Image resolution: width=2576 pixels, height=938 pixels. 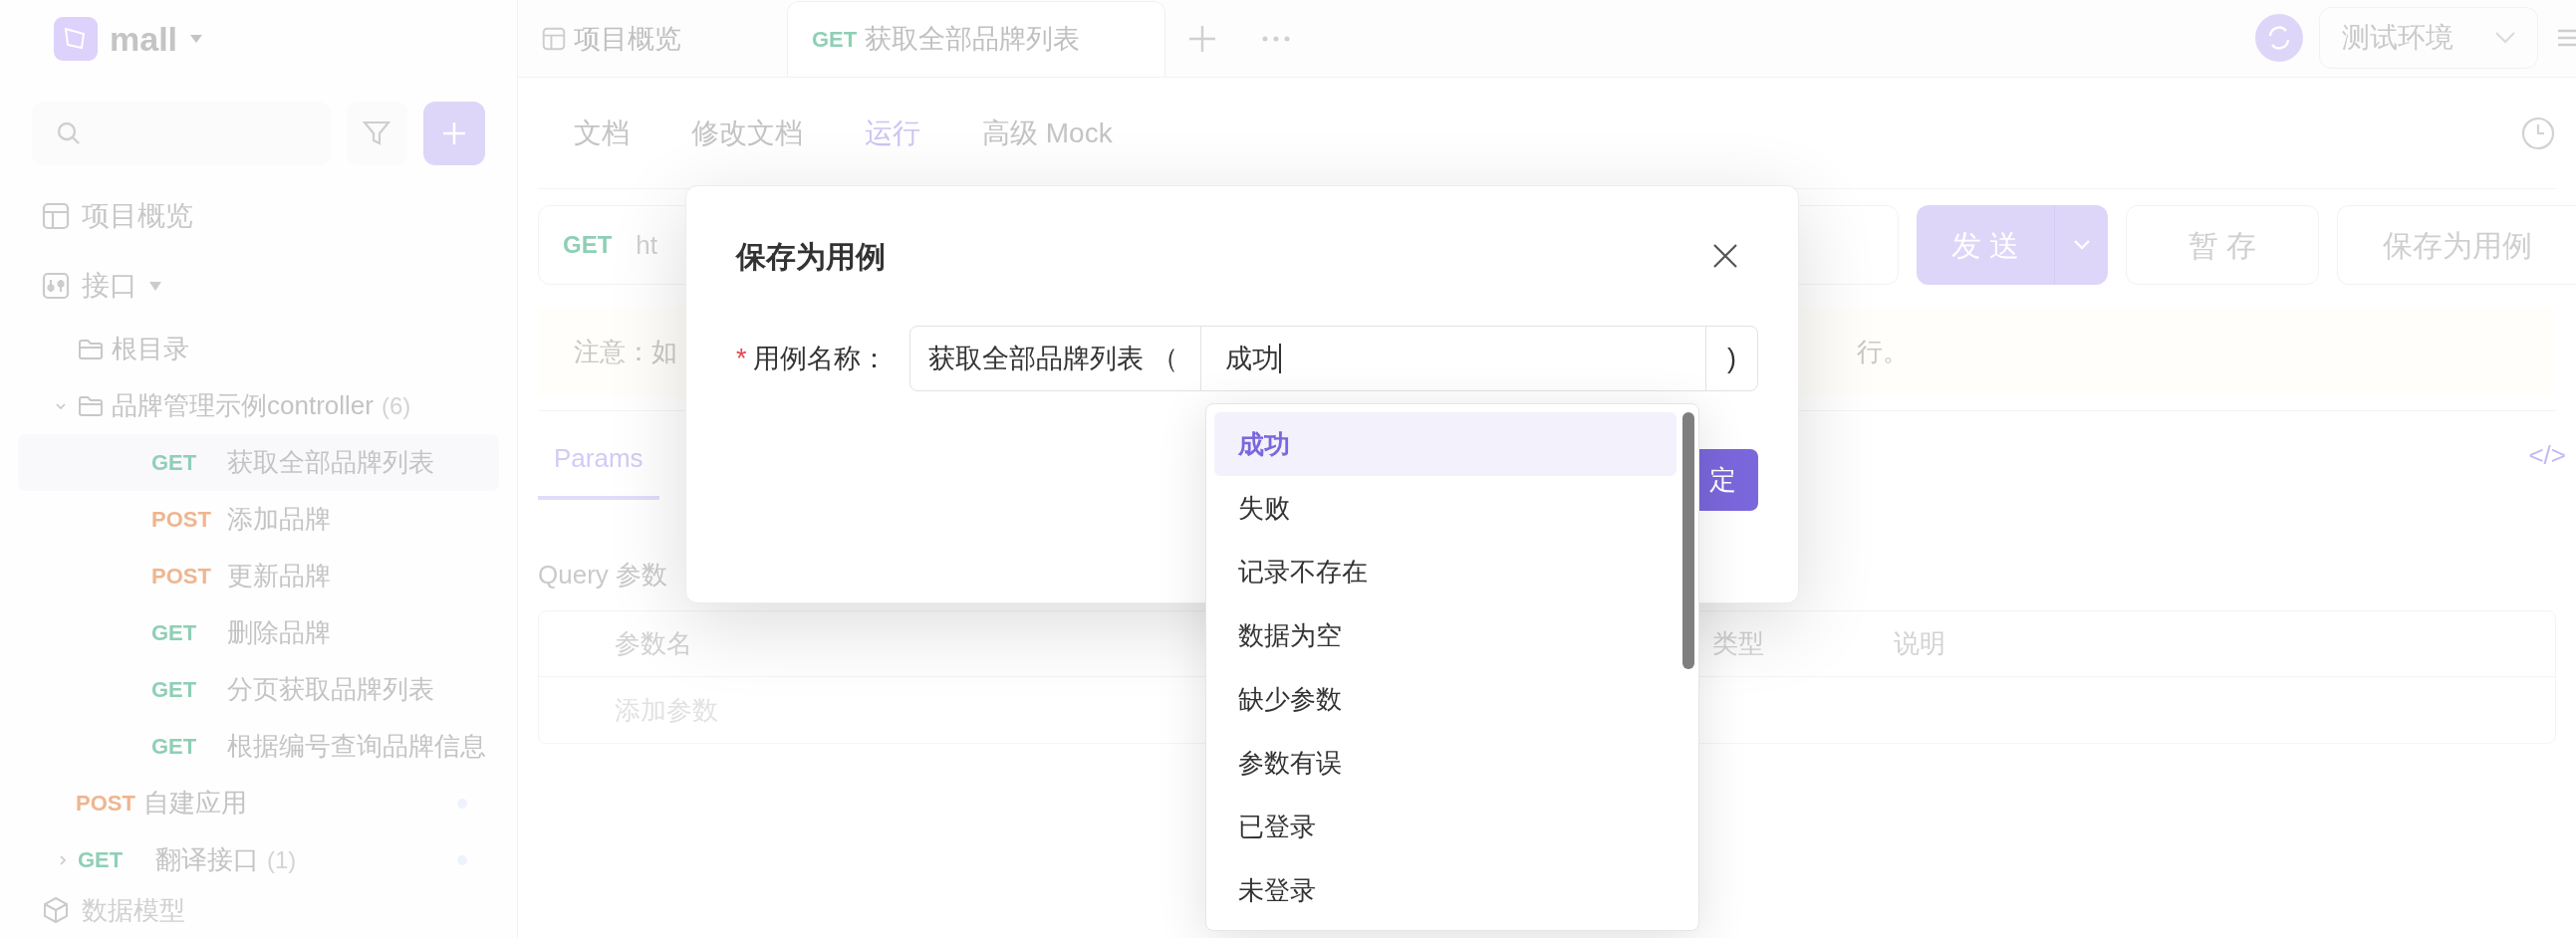 I want to click on api-item: GET 根据编号查询品牌信息, so click(x=258, y=746).